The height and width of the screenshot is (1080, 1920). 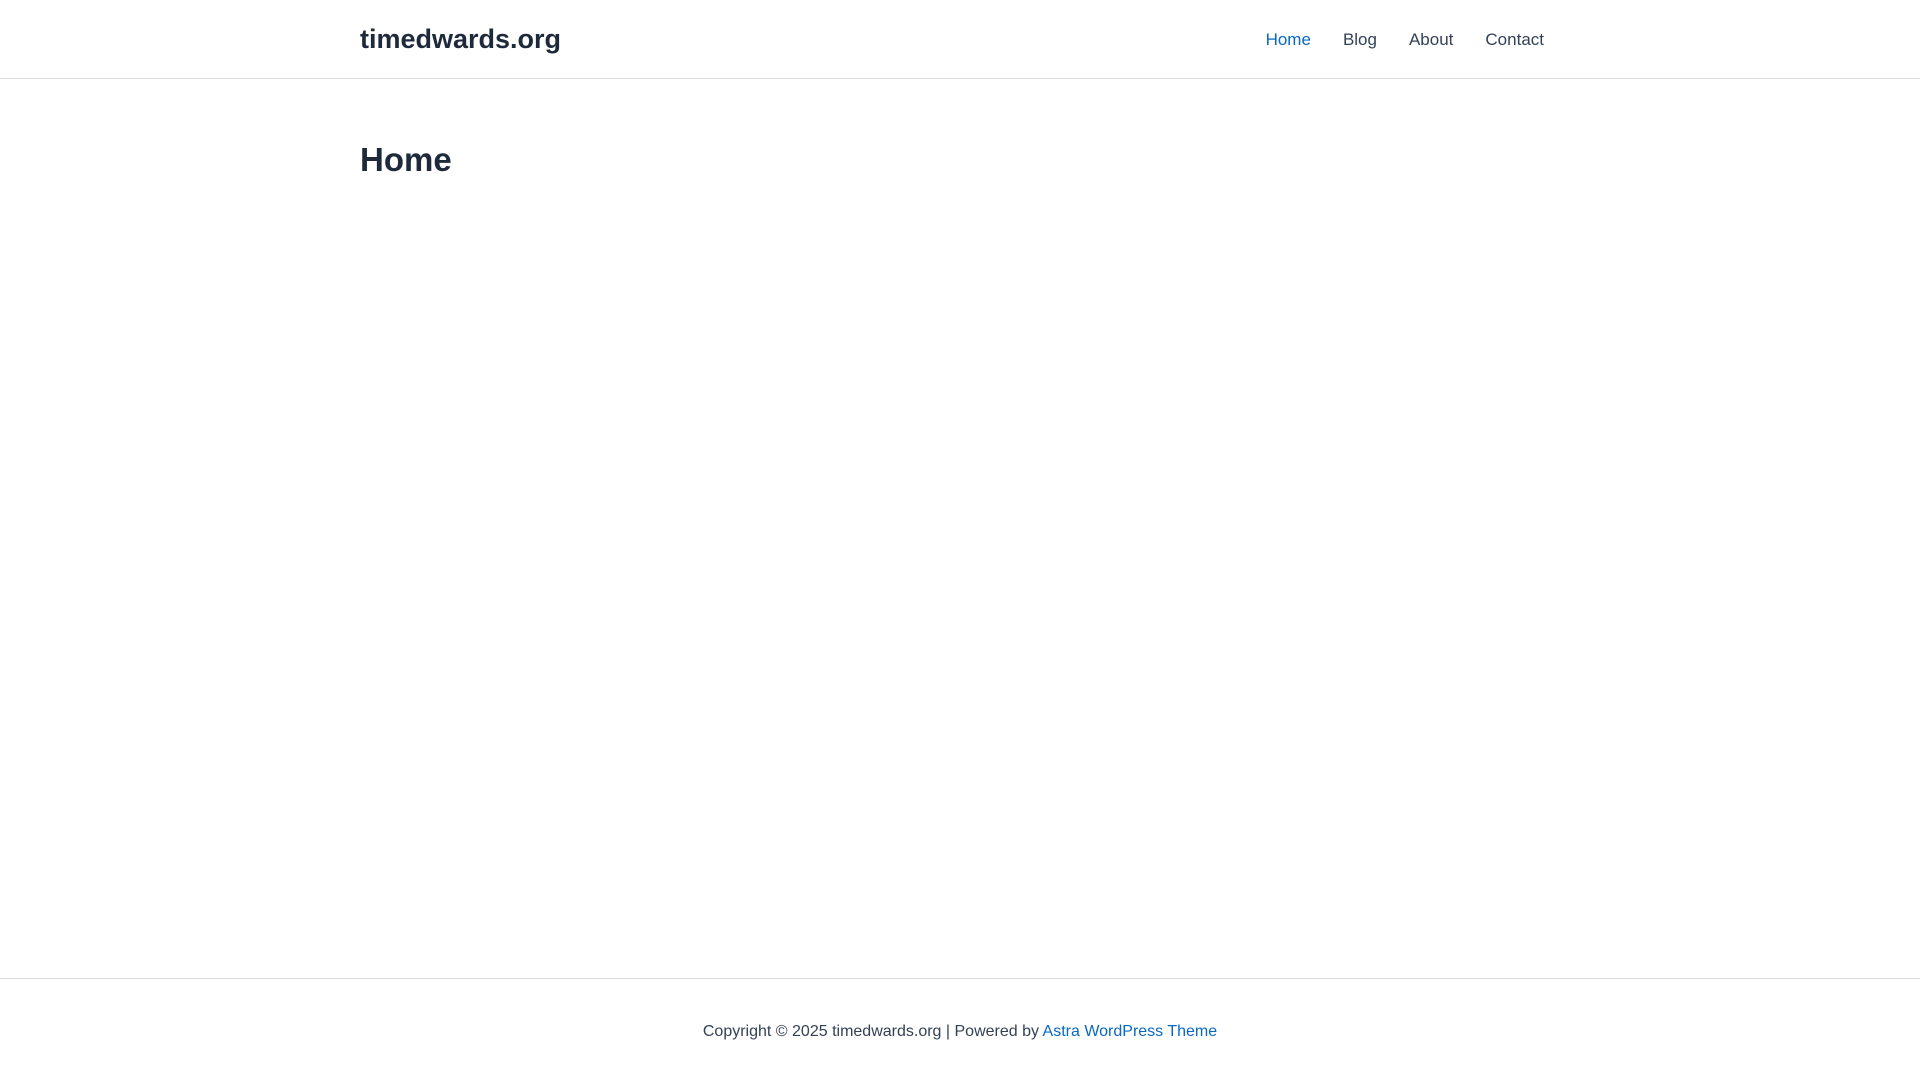 I want to click on primary-nav: Home Blog About Contact, so click(x=1389, y=40).